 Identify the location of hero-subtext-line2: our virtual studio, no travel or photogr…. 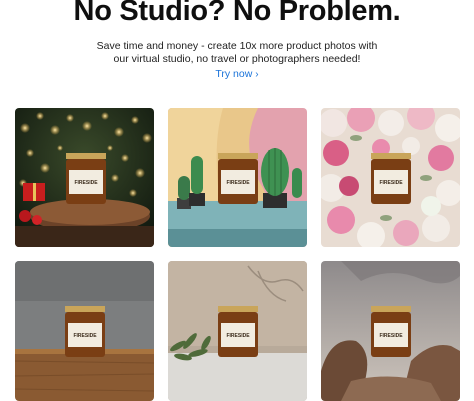
(237, 59).